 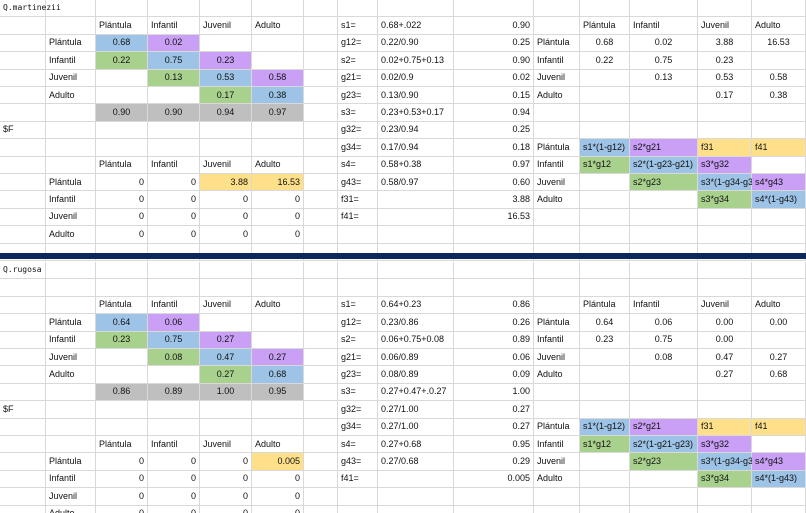 I want to click on cell-25-3: Infantil, so click(x=174, y=445).